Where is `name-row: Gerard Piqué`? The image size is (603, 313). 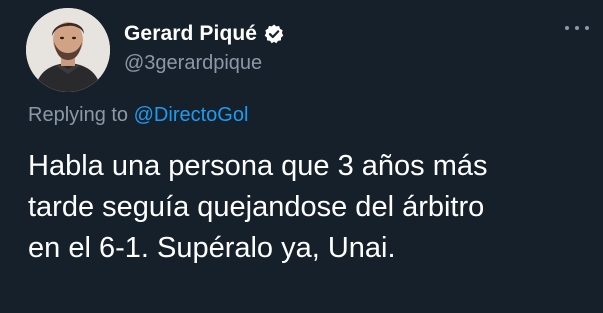
name-row: Gerard Piqué is located at coordinates (204, 34).